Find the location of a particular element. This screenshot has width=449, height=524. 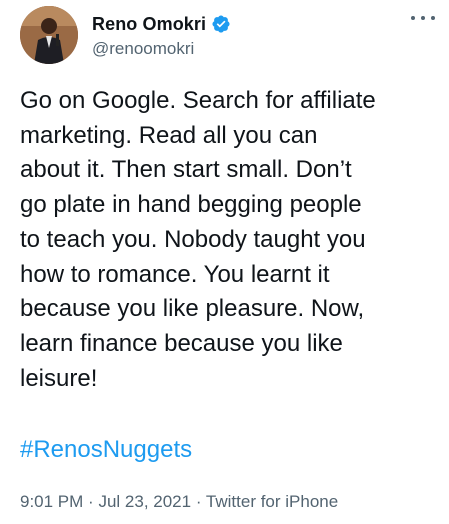

tweet-date: Jul 23, 2021 is located at coordinates (144, 501).